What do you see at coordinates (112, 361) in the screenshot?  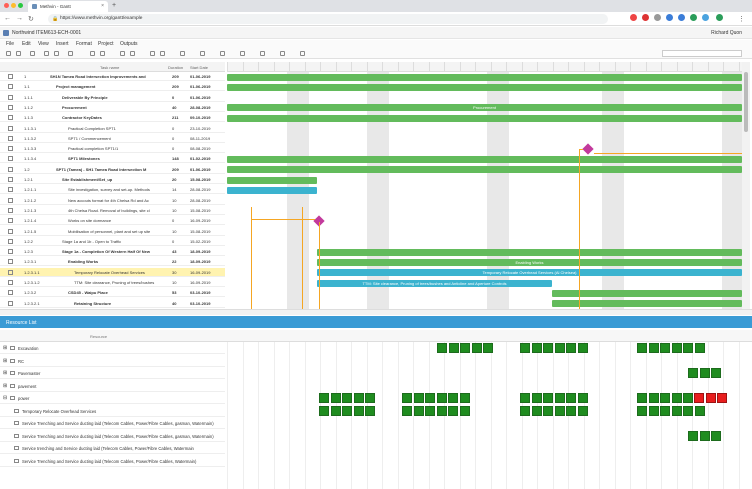 I see `resource-row: ⊞ RC` at bounding box center [112, 361].